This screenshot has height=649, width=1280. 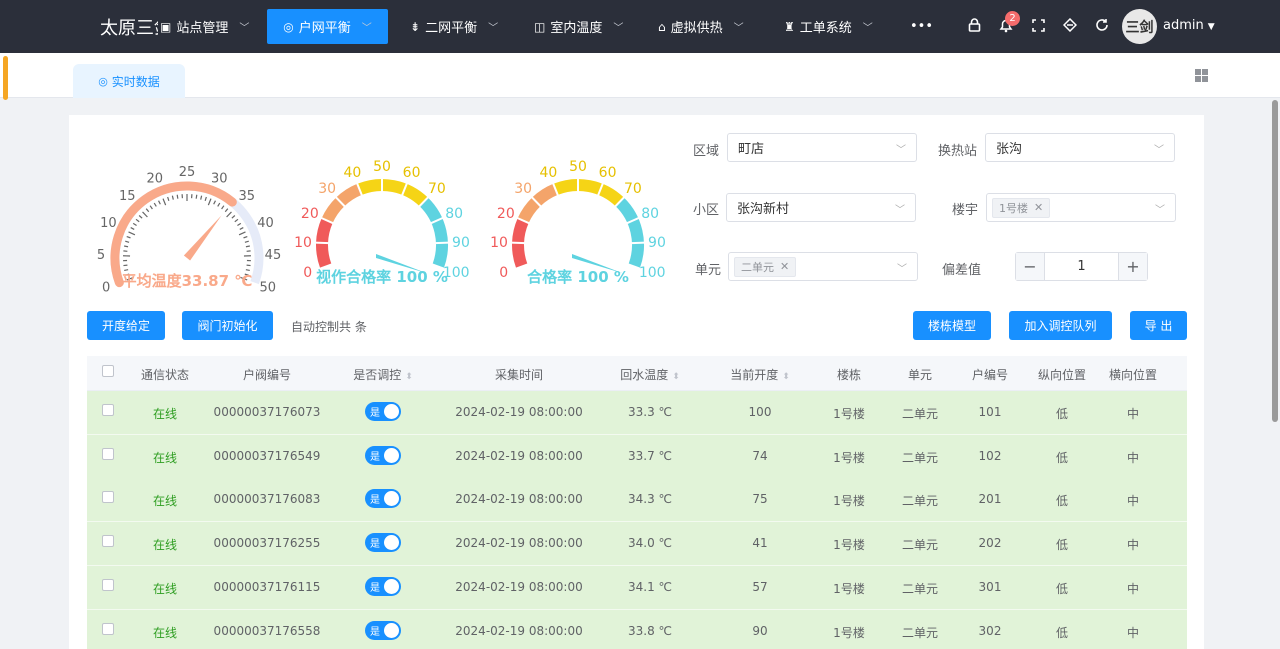 What do you see at coordinates (1012, 18) in the screenshot?
I see `notification-badge: 2` at bounding box center [1012, 18].